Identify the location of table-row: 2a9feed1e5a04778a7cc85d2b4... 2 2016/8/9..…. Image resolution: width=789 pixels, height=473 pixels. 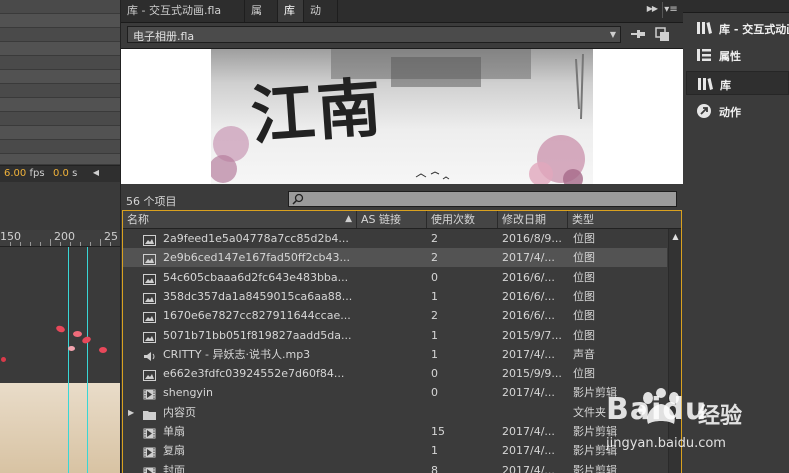
(395, 238).